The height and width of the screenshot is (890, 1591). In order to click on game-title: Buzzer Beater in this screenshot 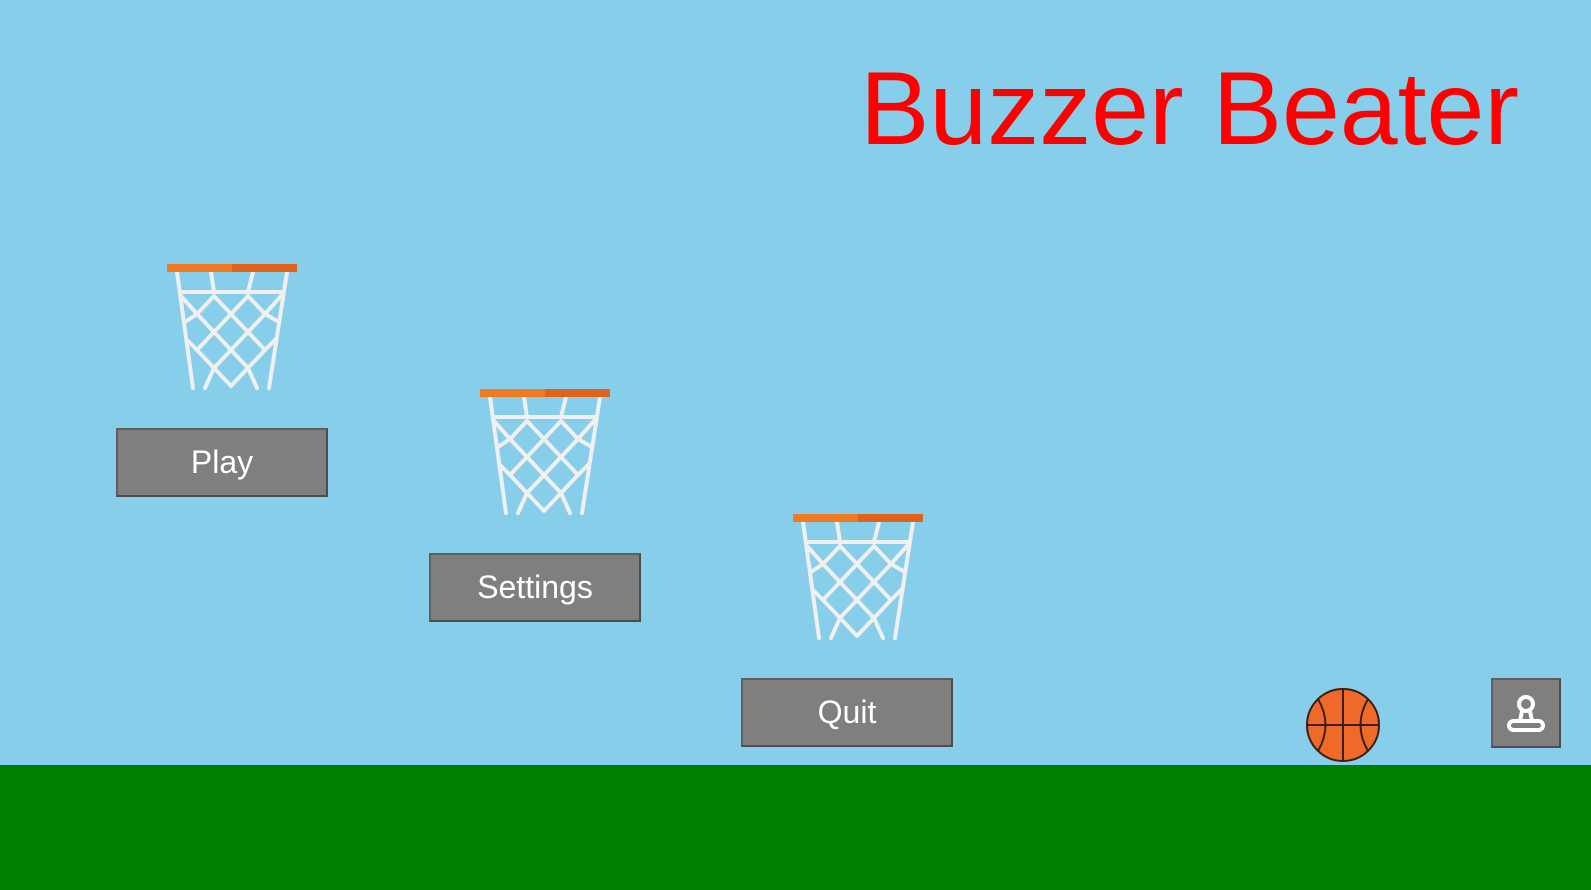, I will do `click(1189, 109)`.